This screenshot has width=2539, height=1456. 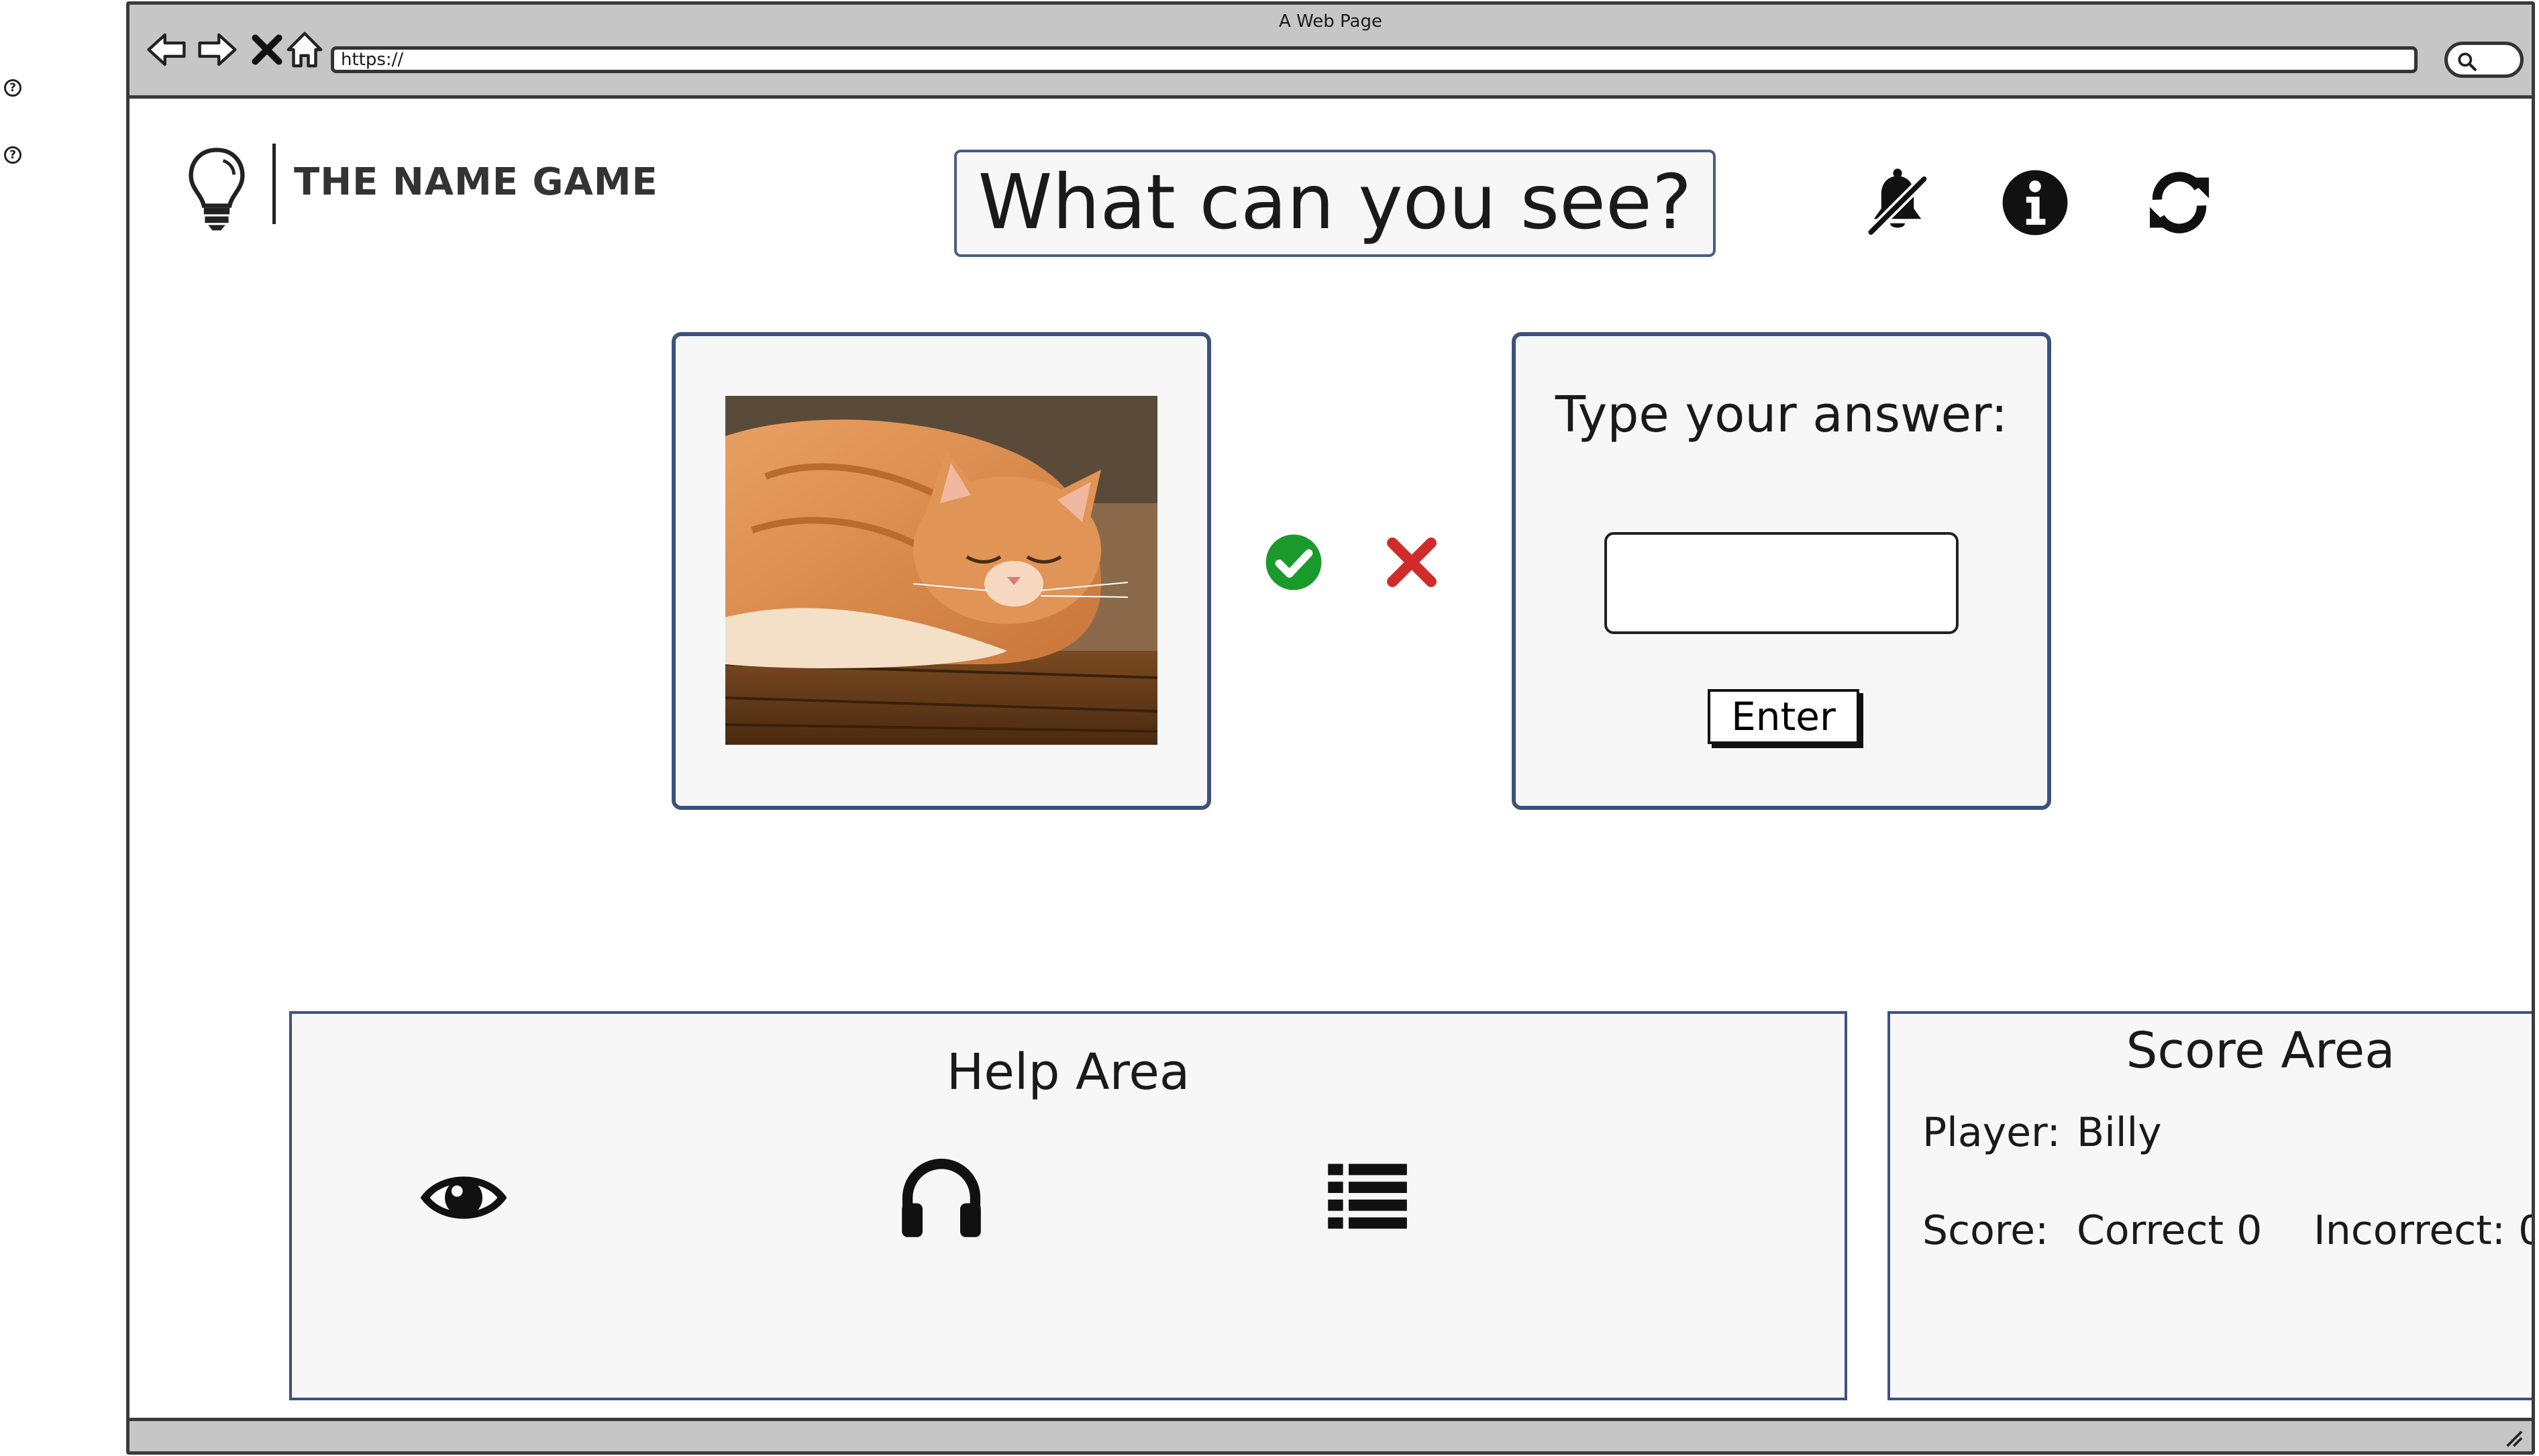 I want to click on player-name: Billy, so click(x=2119, y=1132).